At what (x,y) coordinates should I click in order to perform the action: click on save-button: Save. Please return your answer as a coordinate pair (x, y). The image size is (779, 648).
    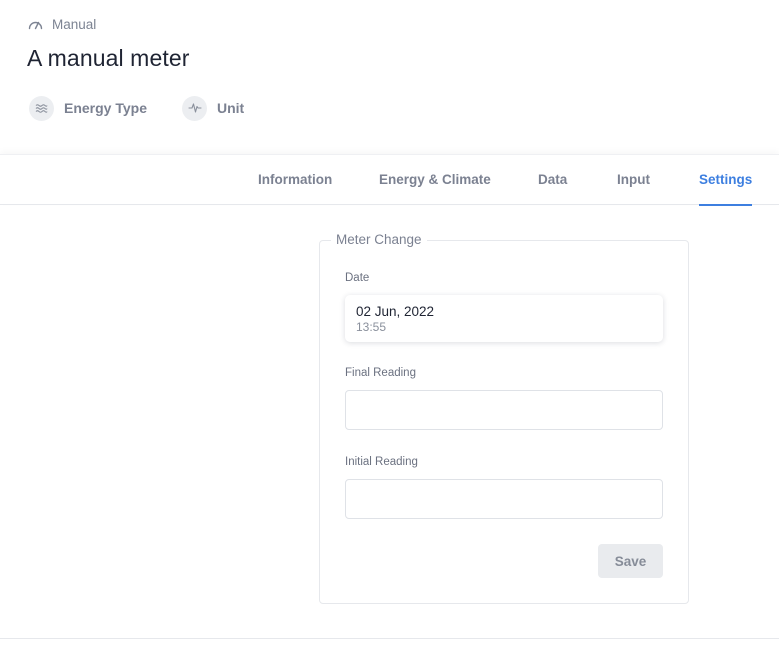
    Looking at the image, I should click on (630, 561).